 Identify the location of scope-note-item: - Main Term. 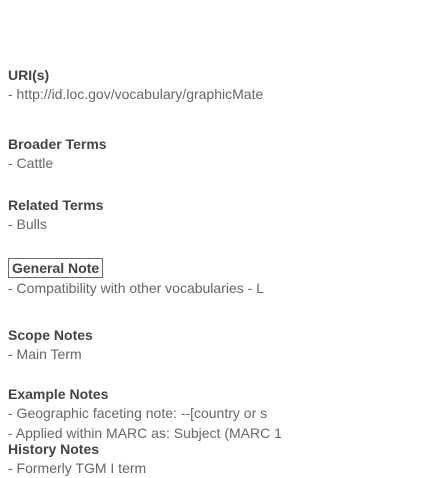
(45, 354).